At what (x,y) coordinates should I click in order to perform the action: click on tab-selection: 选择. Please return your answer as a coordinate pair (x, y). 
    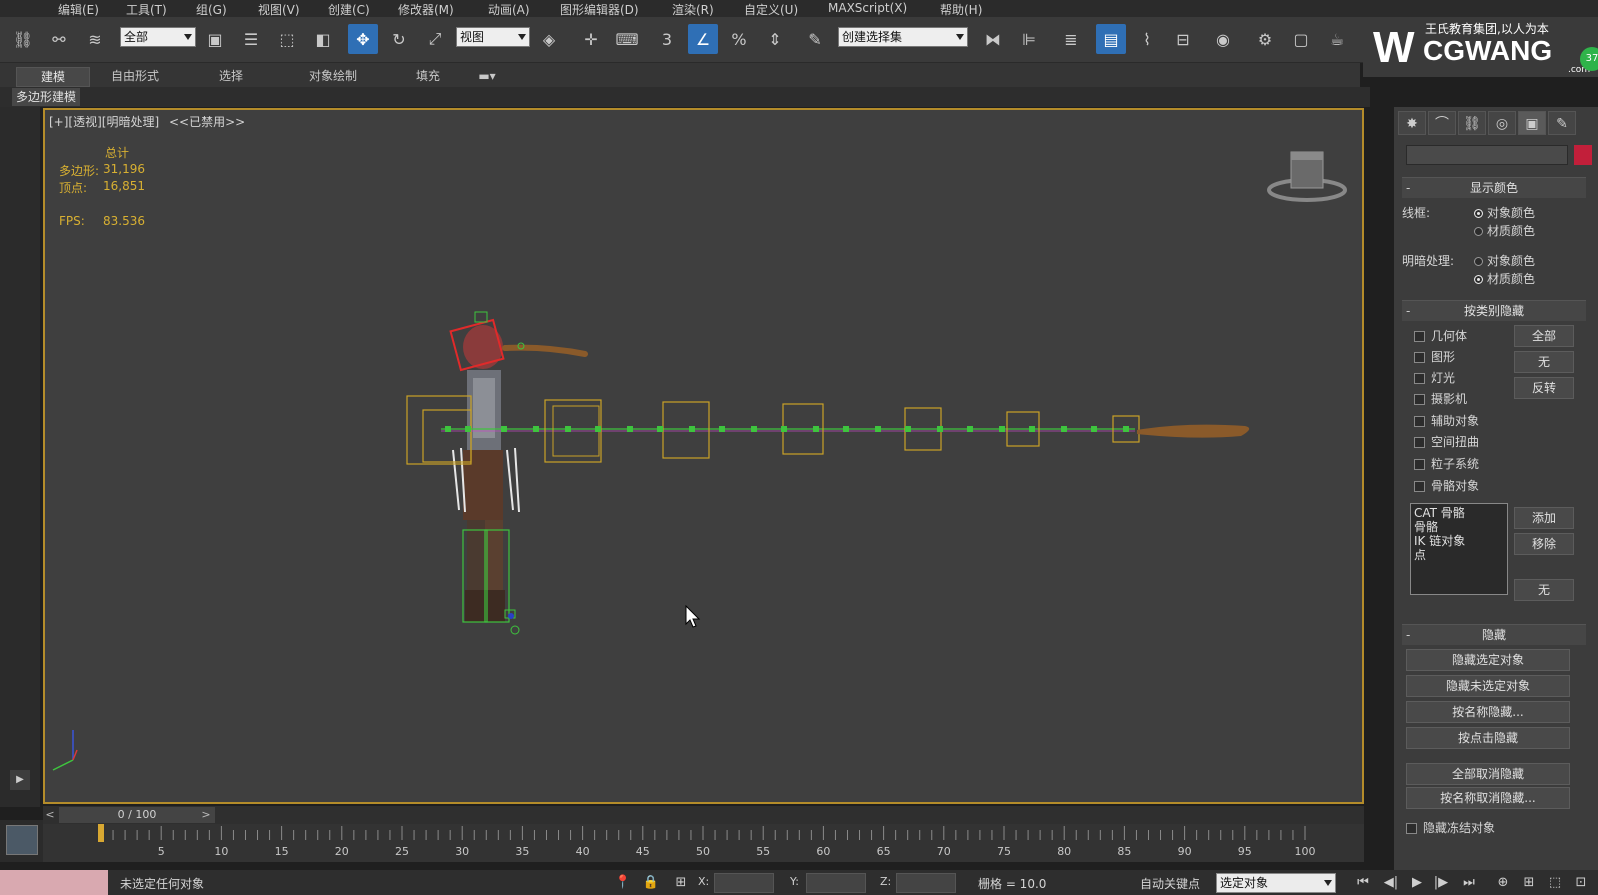
    Looking at the image, I should click on (231, 77).